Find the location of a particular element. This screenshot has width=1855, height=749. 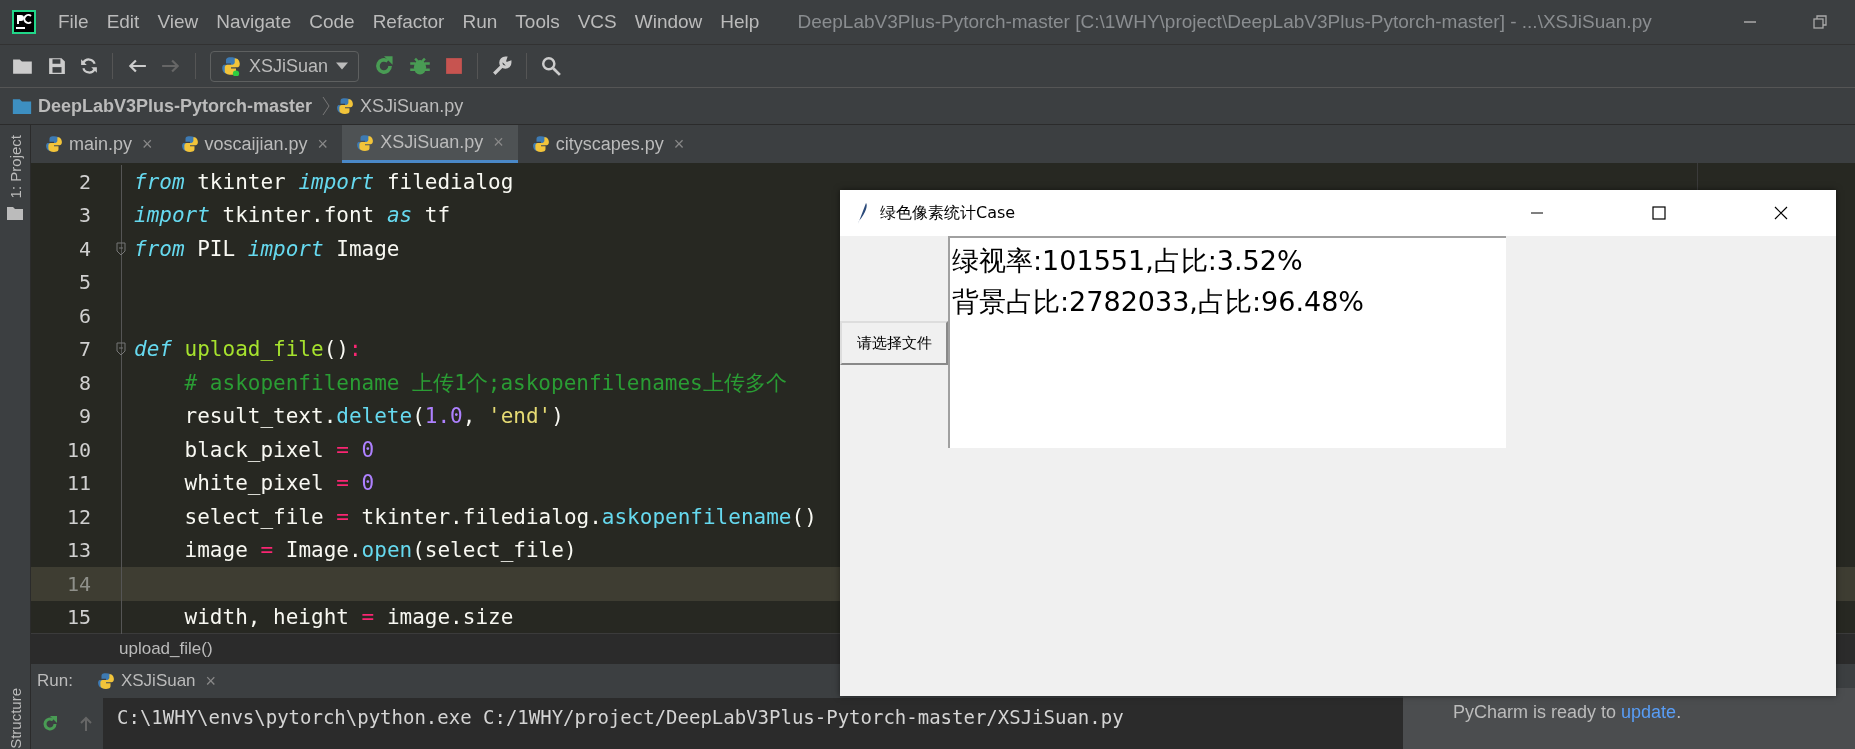

restore-icon is located at coordinates (1820, 22).